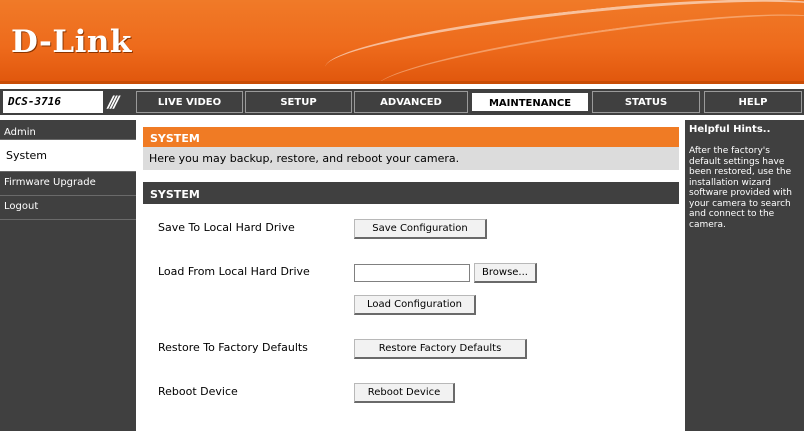 The height and width of the screenshot is (431, 804). What do you see at coordinates (68, 156) in the screenshot?
I see `sidebar-item-system: System` at bounding box center [68, 156].